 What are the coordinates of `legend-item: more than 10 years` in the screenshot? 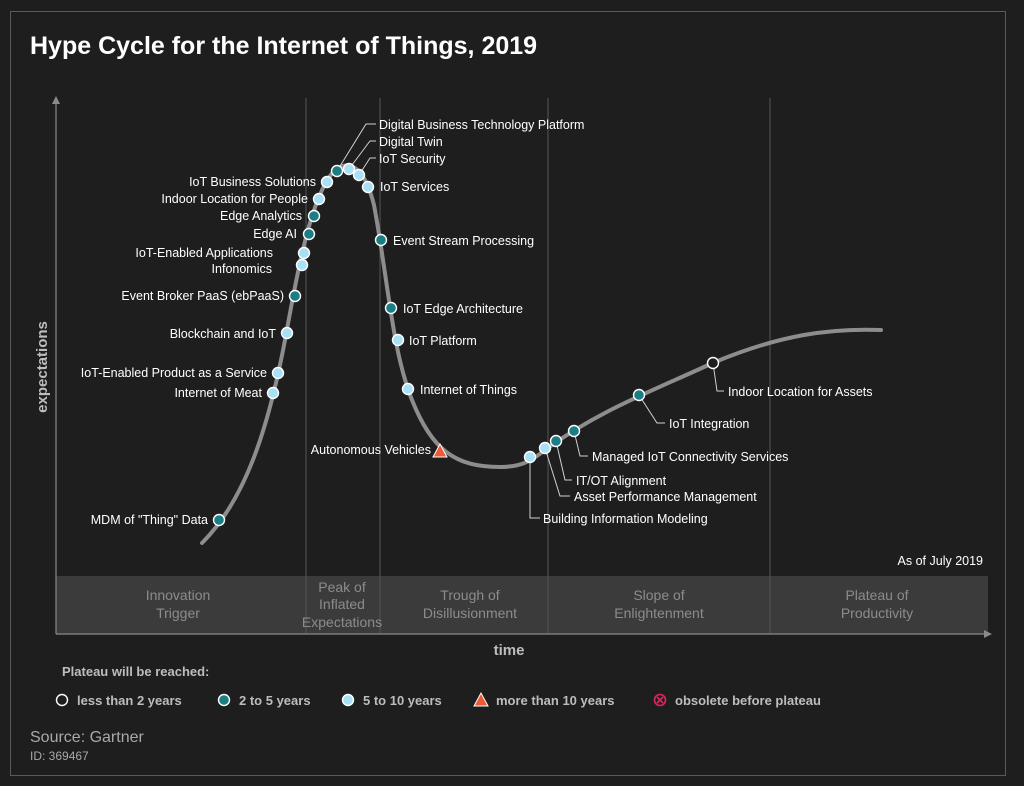 It's located at (544, 699).